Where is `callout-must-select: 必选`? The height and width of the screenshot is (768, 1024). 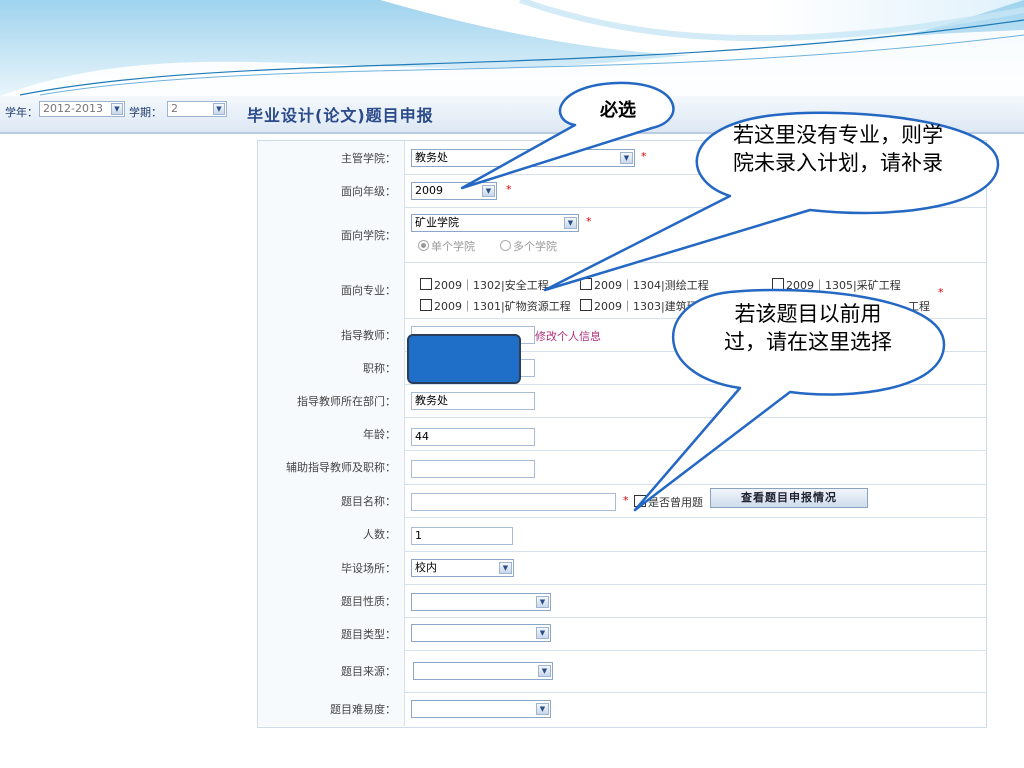
callout-must-select: 必选 is located at coordinates (618, 110).